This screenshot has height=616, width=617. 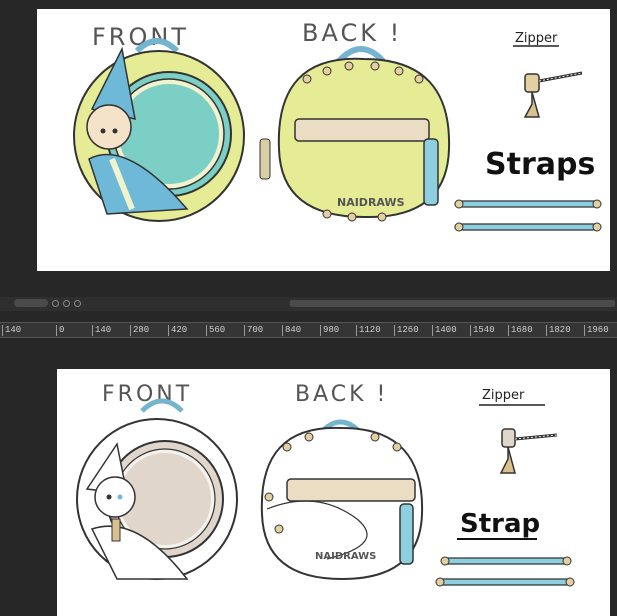 What do you see at coordinates (66, 303) in the screenshot?
I see `history-icon` at bounding box center [66, 303].